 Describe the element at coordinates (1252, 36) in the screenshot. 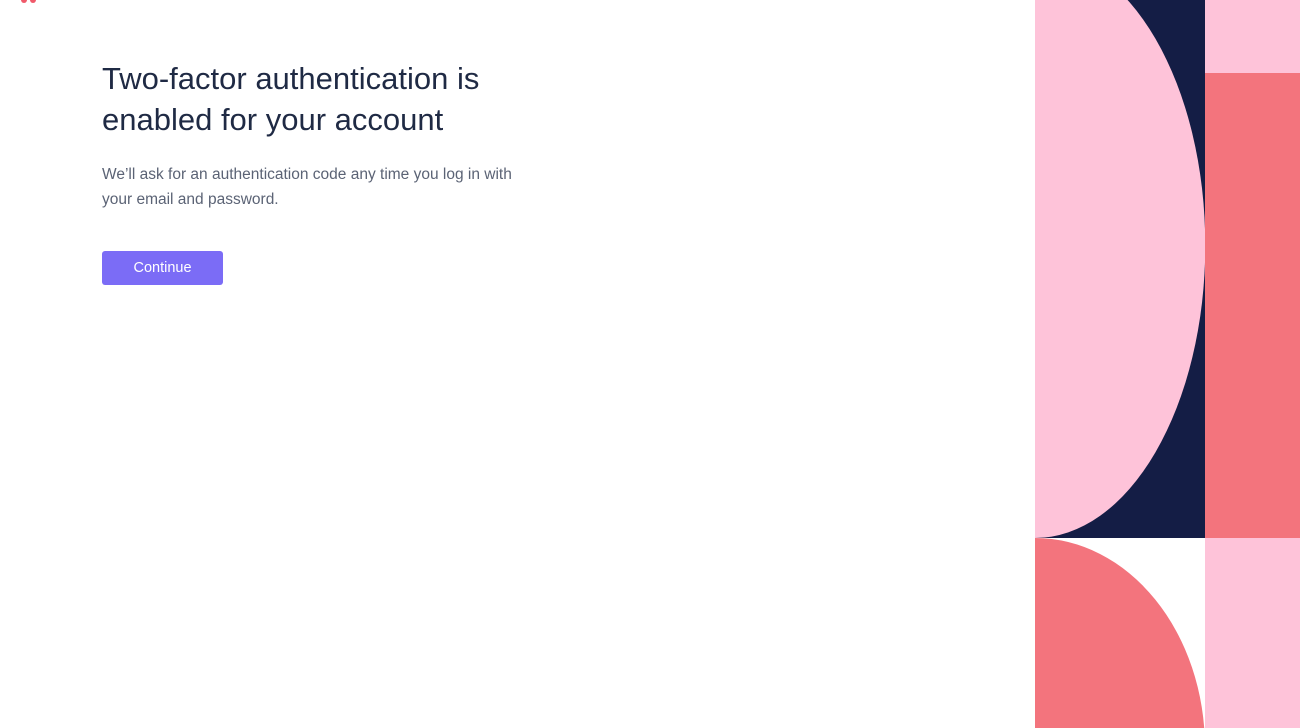

I see `decor-pink-strip-top` at that location.